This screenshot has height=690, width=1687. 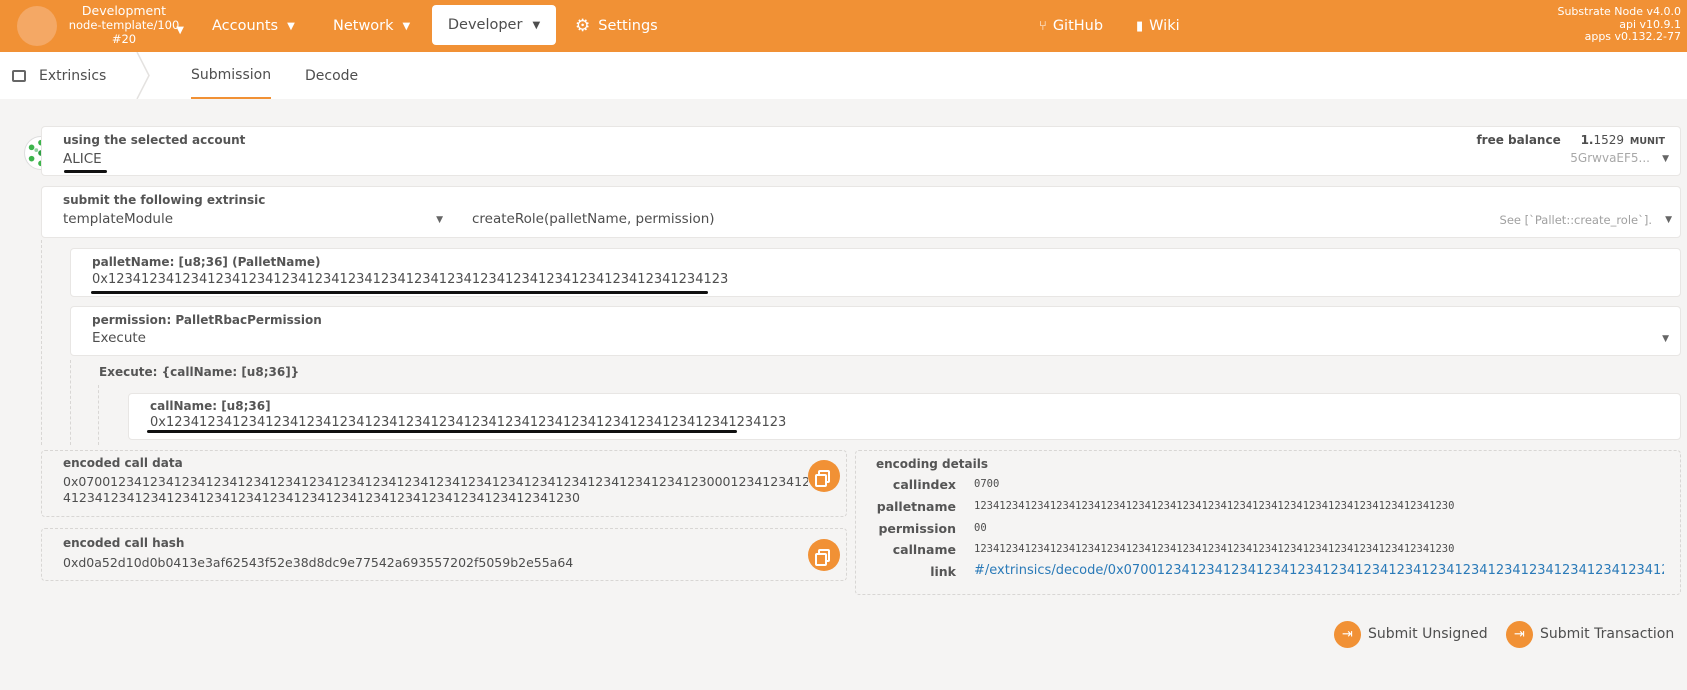 I want to click on sign-in-icon: ⇥, so click(x=1519, y=634).